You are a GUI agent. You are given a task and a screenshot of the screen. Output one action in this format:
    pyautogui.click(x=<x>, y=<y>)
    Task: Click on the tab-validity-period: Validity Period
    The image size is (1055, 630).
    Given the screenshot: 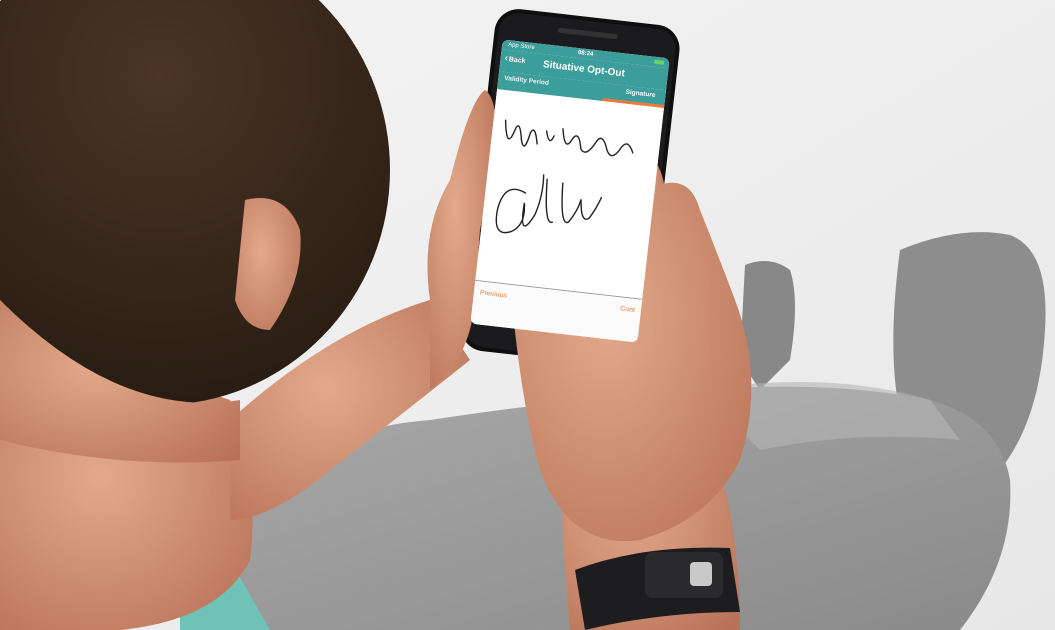 What is the action you would take?
    pyautogui.click(x=526, y=81)
    